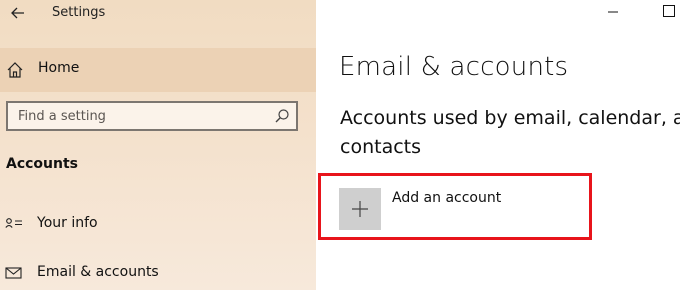  I want to click on sidebar-item-your-info: Your info, so click(158, 224).